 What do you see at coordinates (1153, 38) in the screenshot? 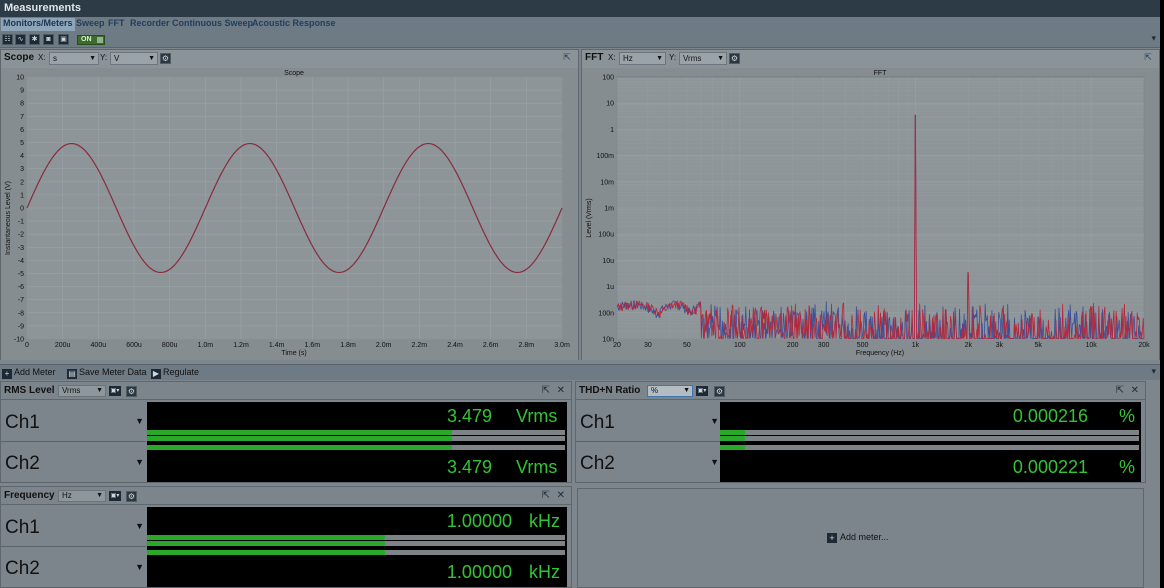
I see `collapse-icon: ▾` at bounding box center [1153, 38].